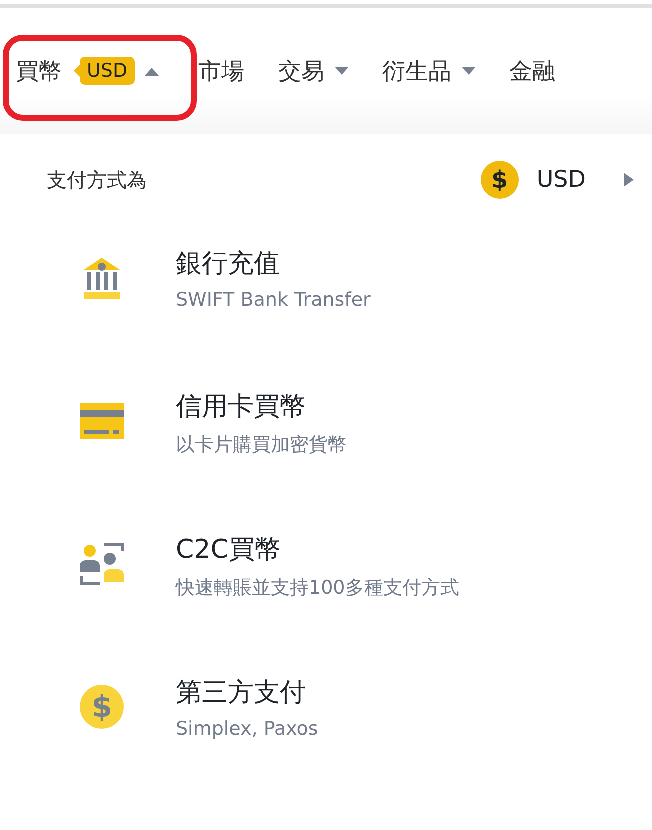  Describe the element at coordinates (97, 180) in the screenshot. I see `payment-label: 支付方式為` at that location.